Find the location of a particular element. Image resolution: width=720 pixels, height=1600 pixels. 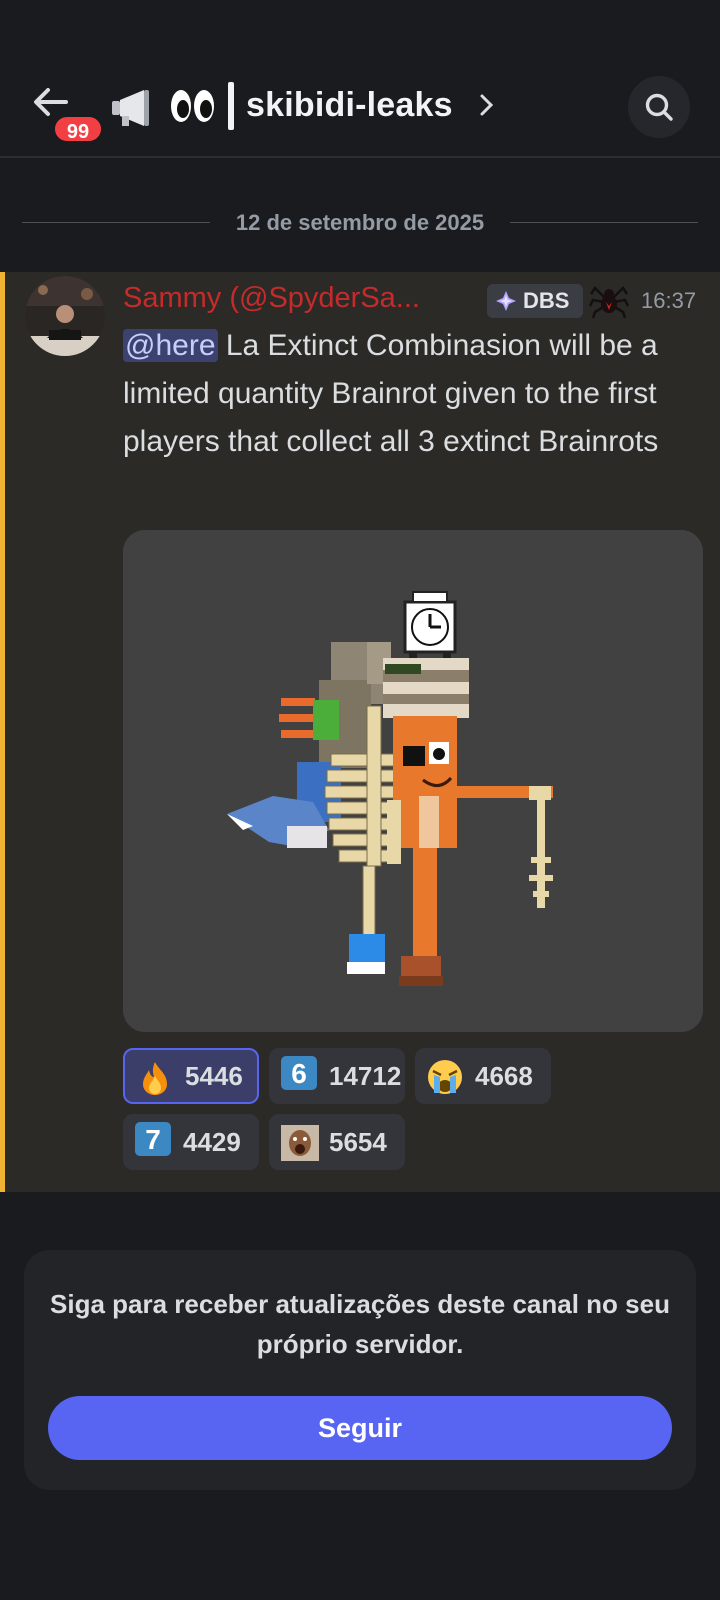

keycap-6-icon: 6 is located at coordinates (299, 1073).